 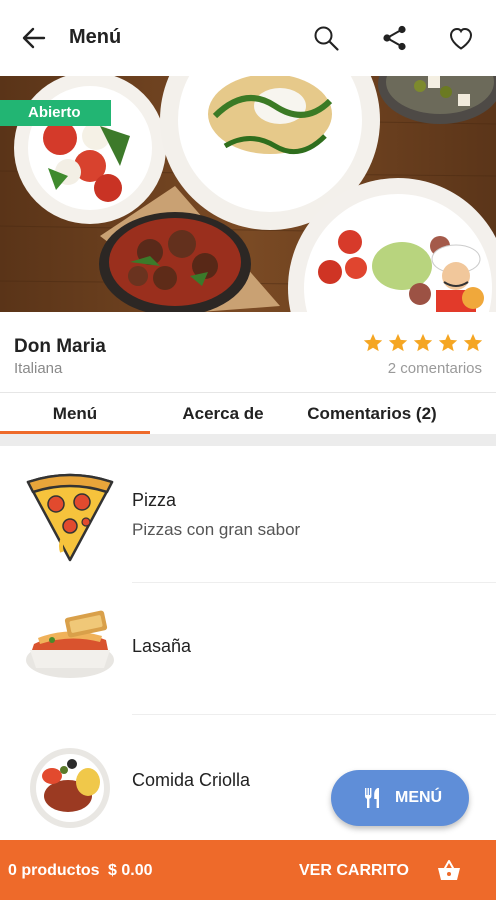 I want to click on tab-bar: Menú Acerca de Comentarios (2), so click(x=248, y=413).